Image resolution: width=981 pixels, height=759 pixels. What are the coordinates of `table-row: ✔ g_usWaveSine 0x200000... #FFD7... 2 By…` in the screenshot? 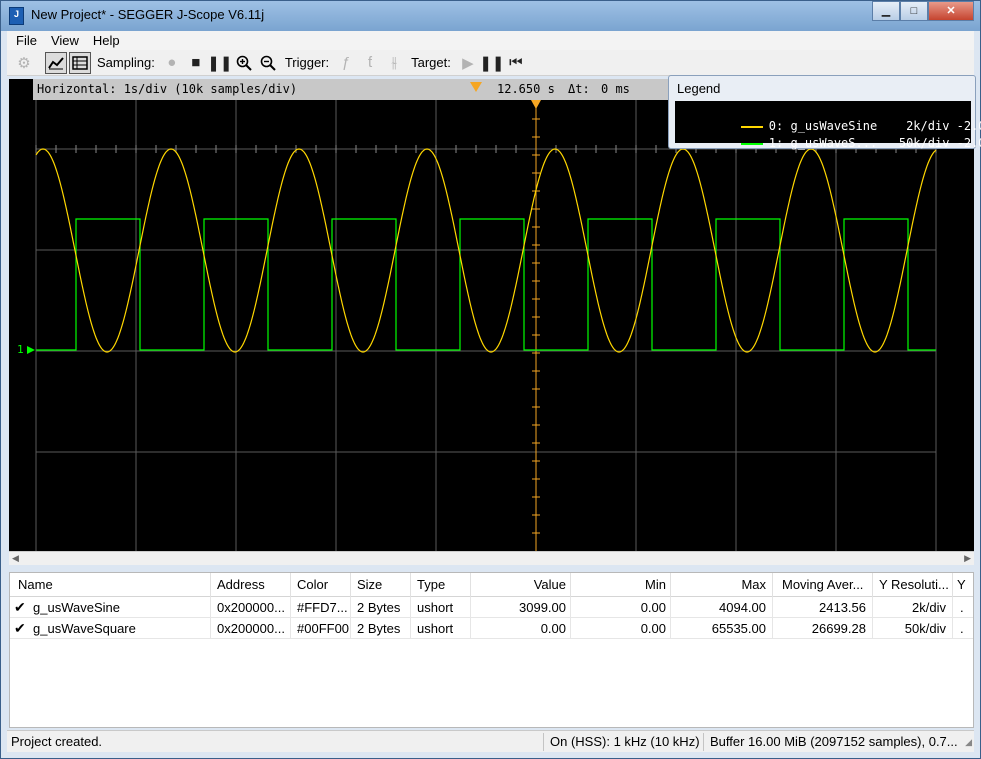 It's located at (491, 607).